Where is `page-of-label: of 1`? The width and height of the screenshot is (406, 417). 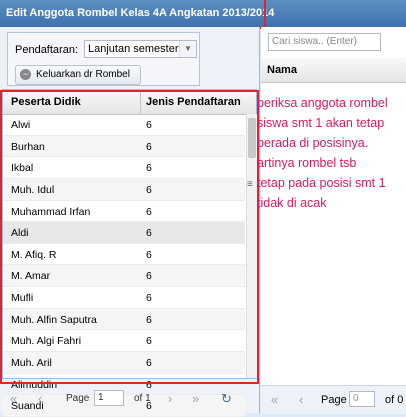
page-of-label: of 1 is located at coordinates (142, 398).